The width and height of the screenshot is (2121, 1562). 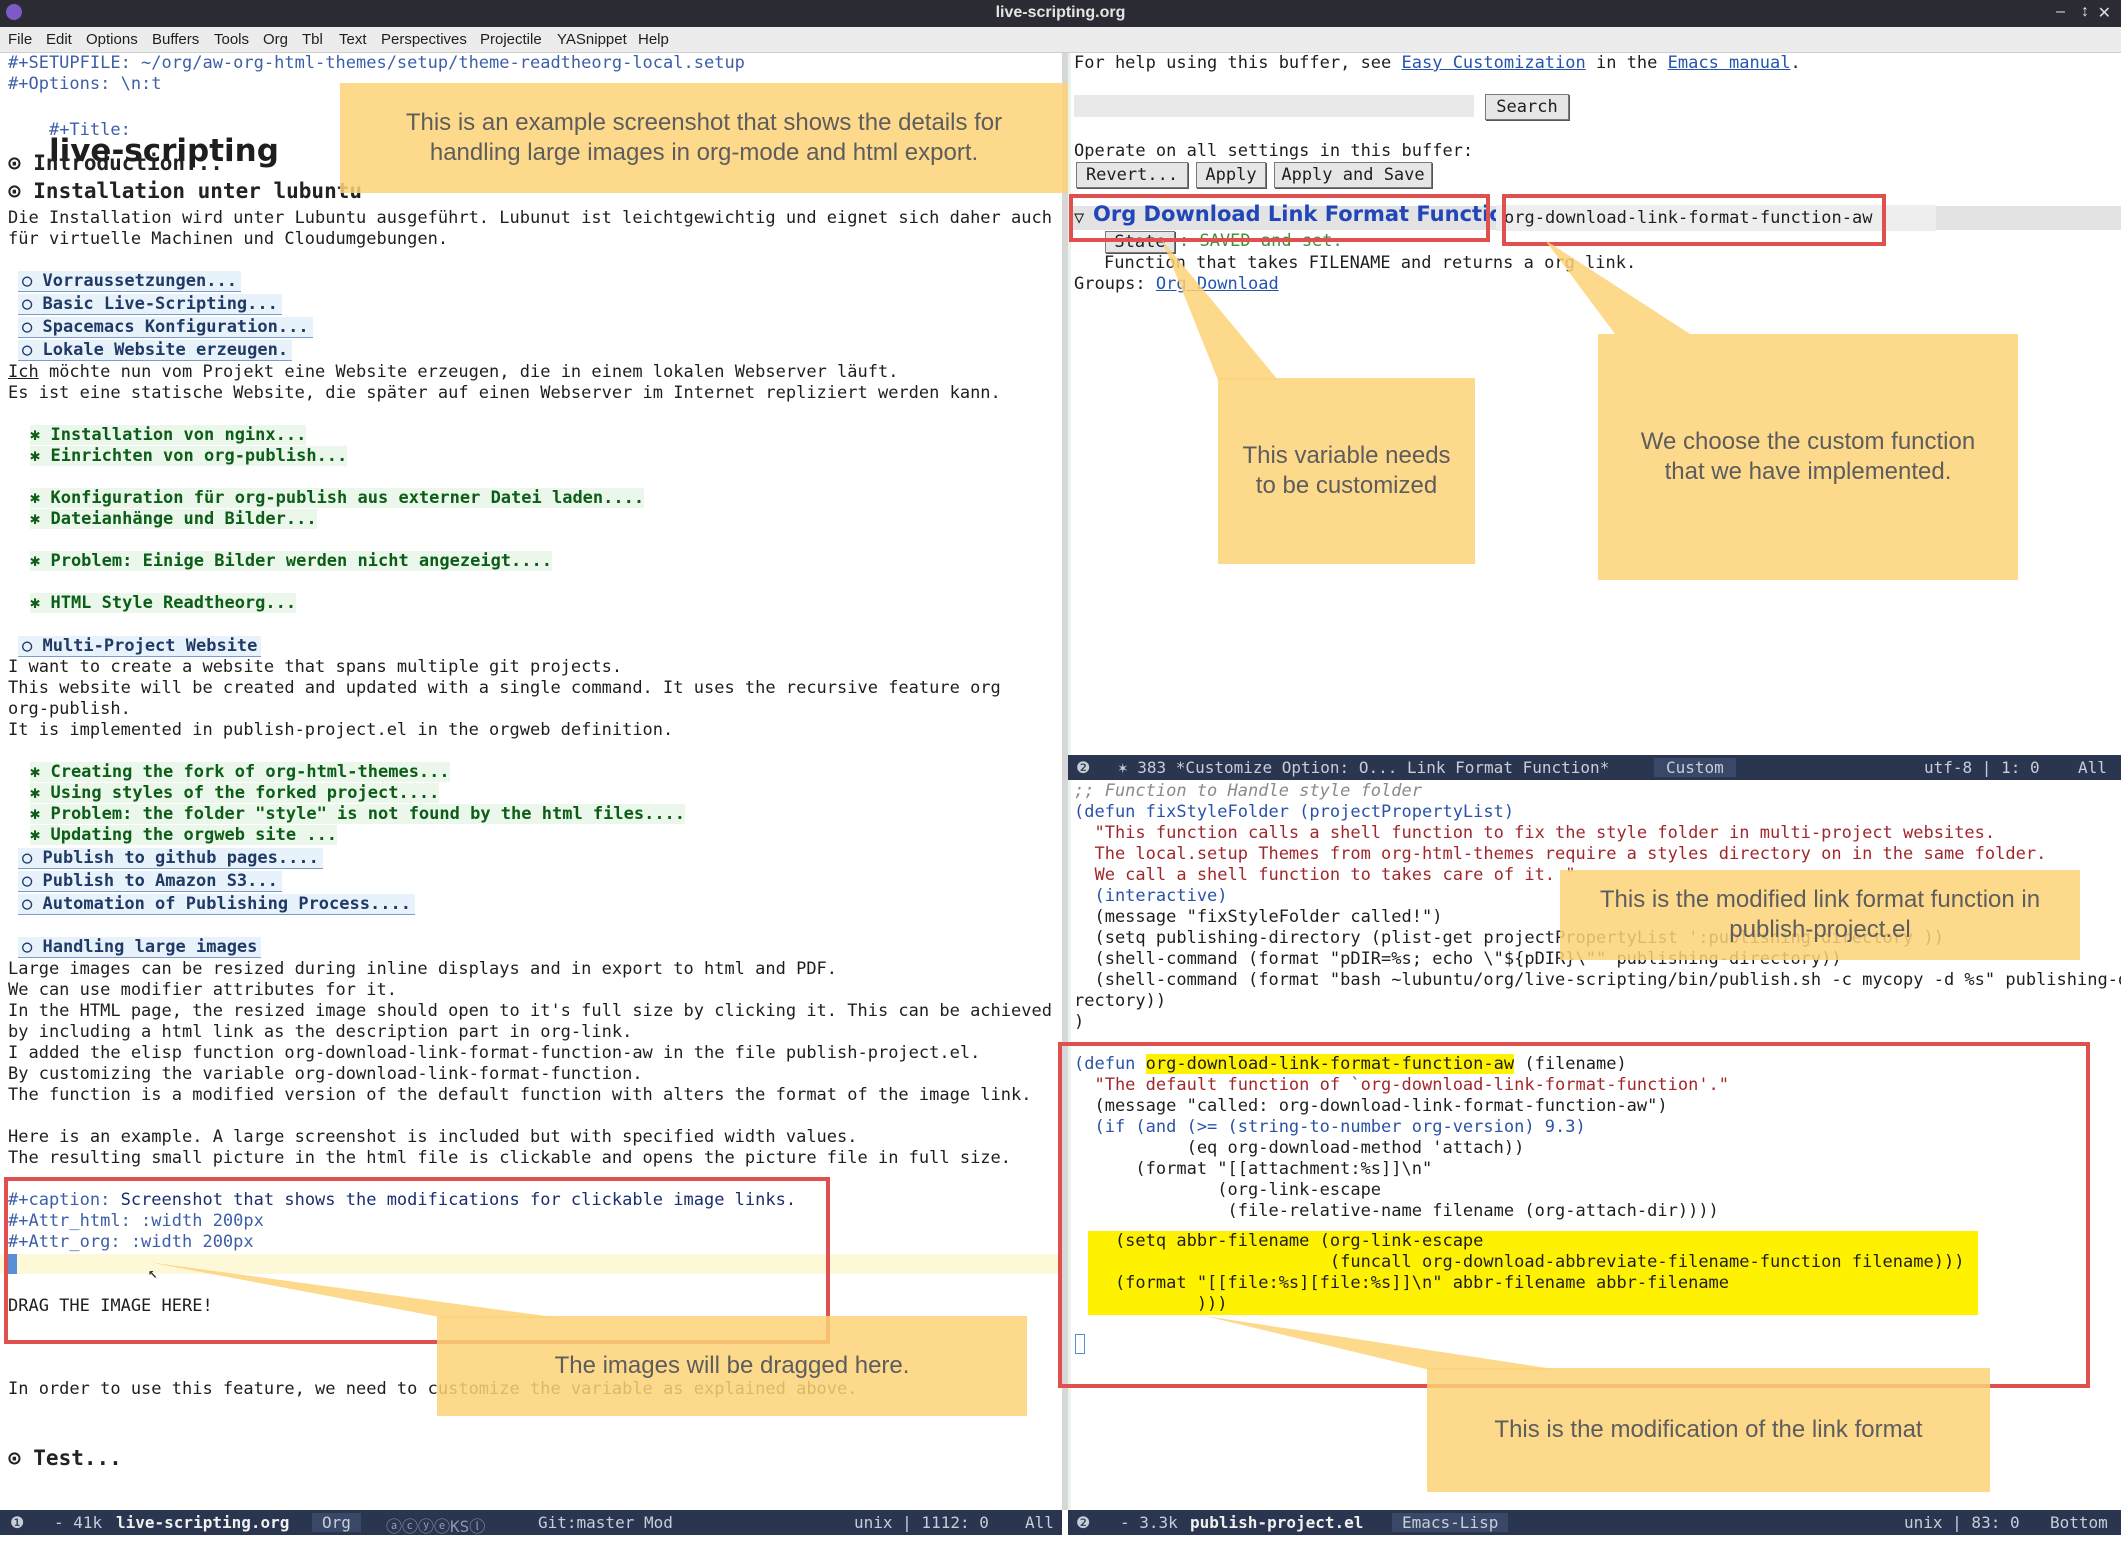 I want to click on note-drag-here: The images will be dragged here., so click(x=732, y=1366).